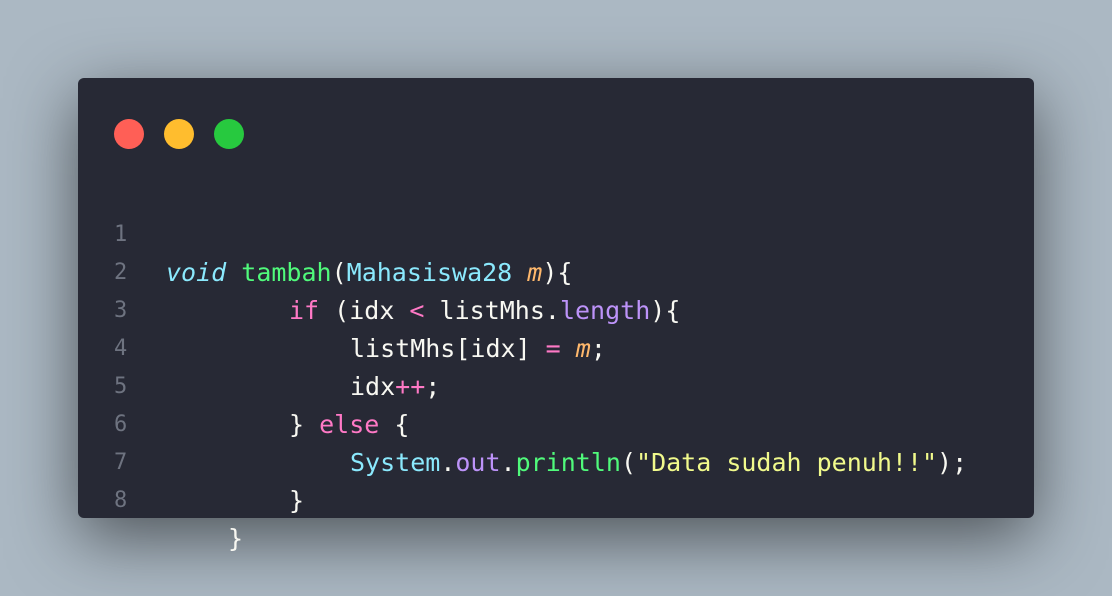  I want to click on code-token: Mahasiswa28, so click(429, 272).